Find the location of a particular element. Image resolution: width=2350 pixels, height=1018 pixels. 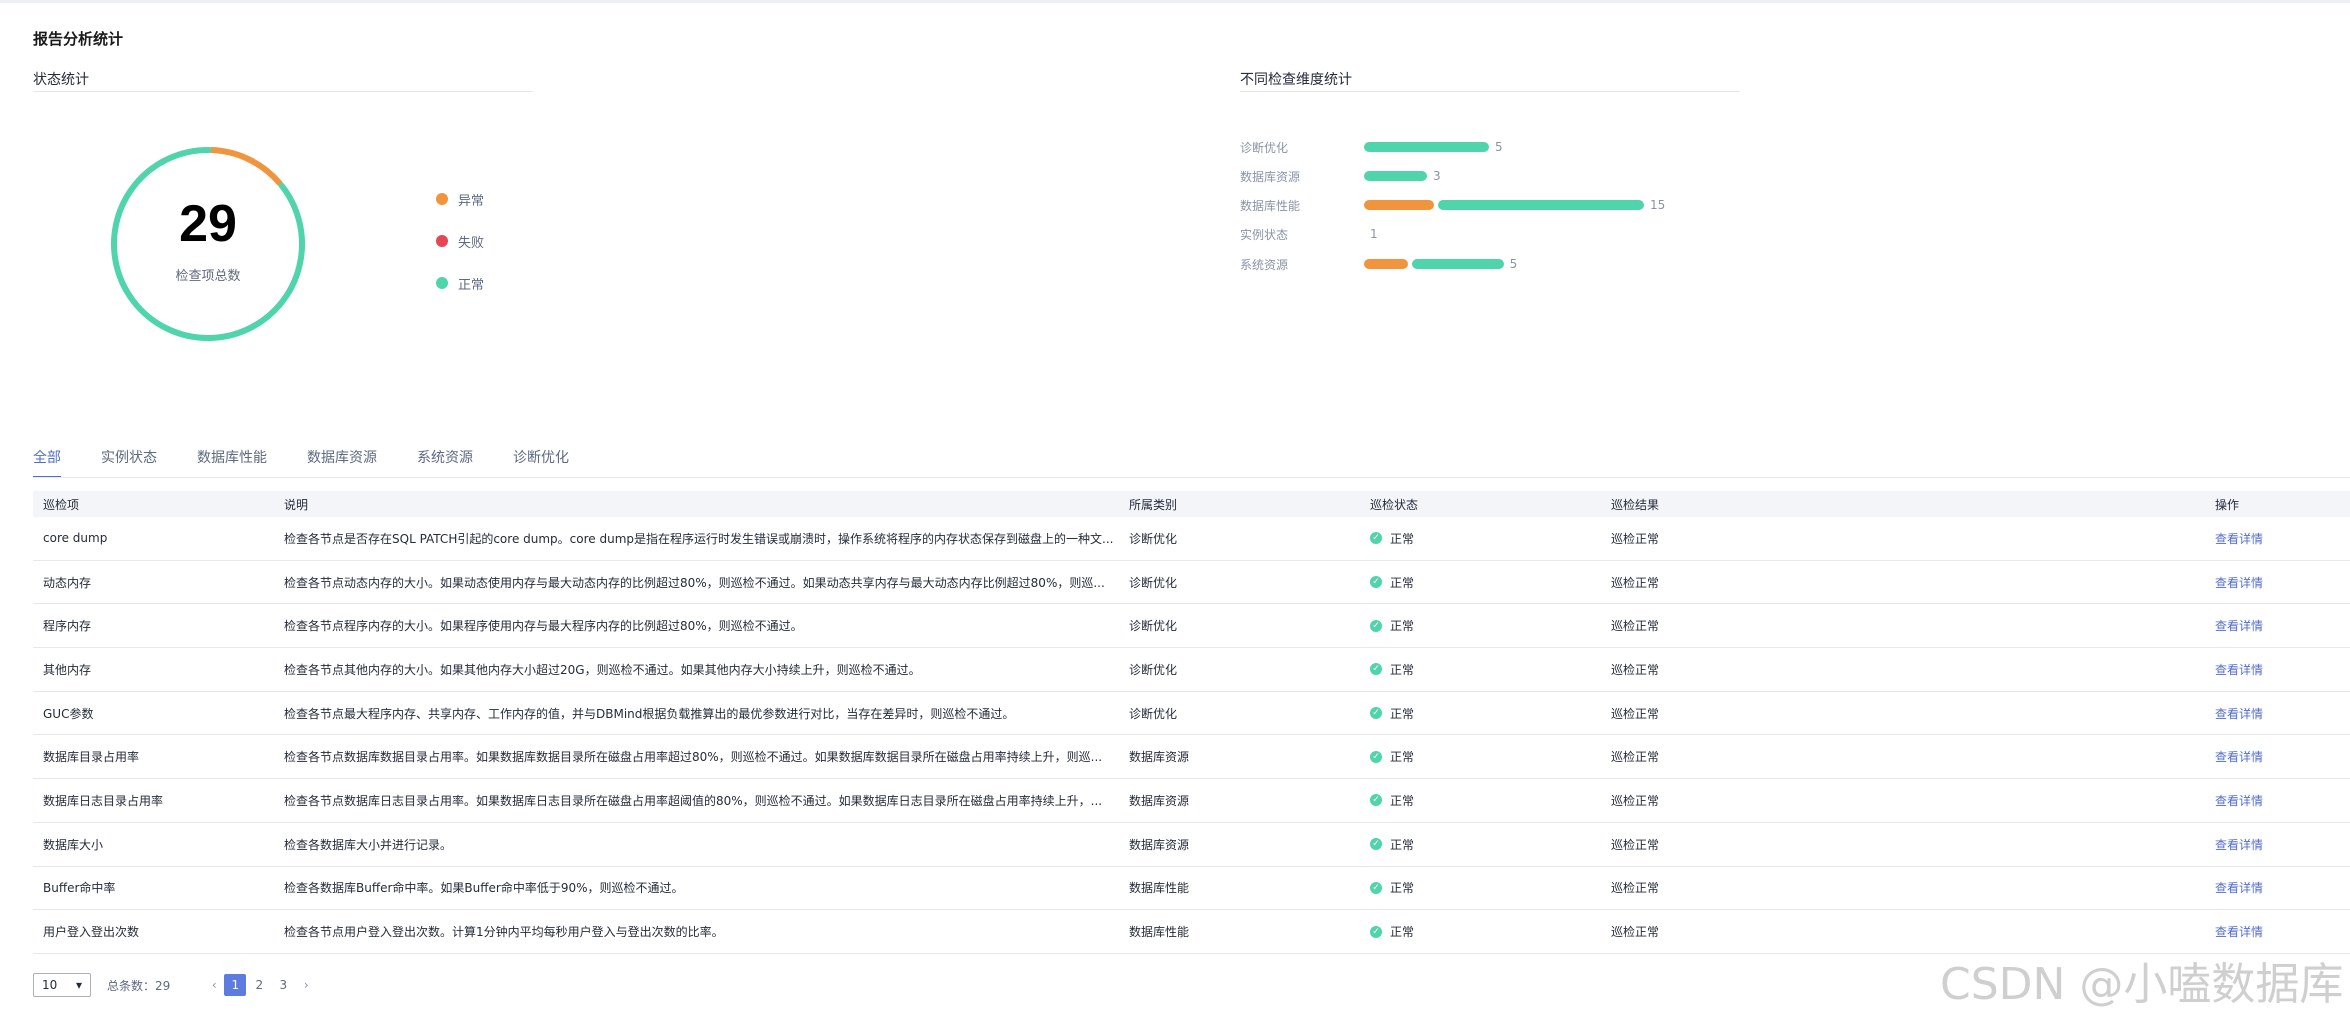

dimension-row: 系统资源 5 is located at coordinates (1500, 264).